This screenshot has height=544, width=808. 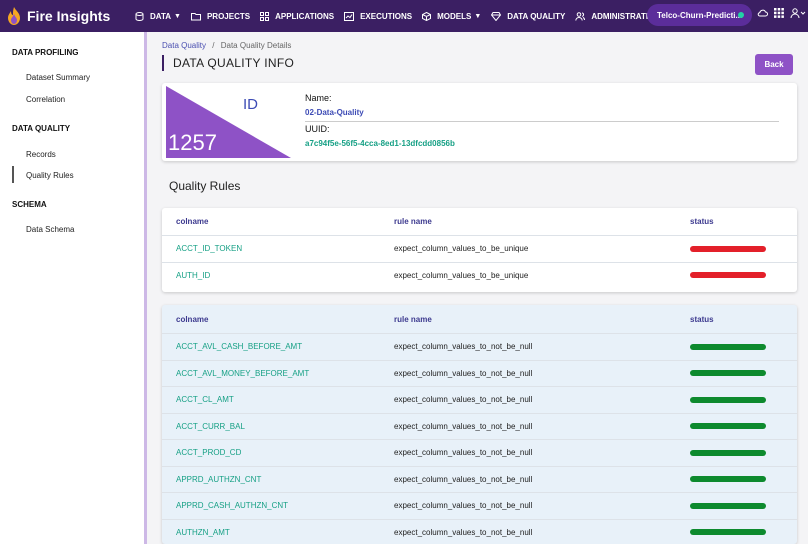 I want to click on colname-link: AUTHZN_AMT, so click(x=203, y=532).